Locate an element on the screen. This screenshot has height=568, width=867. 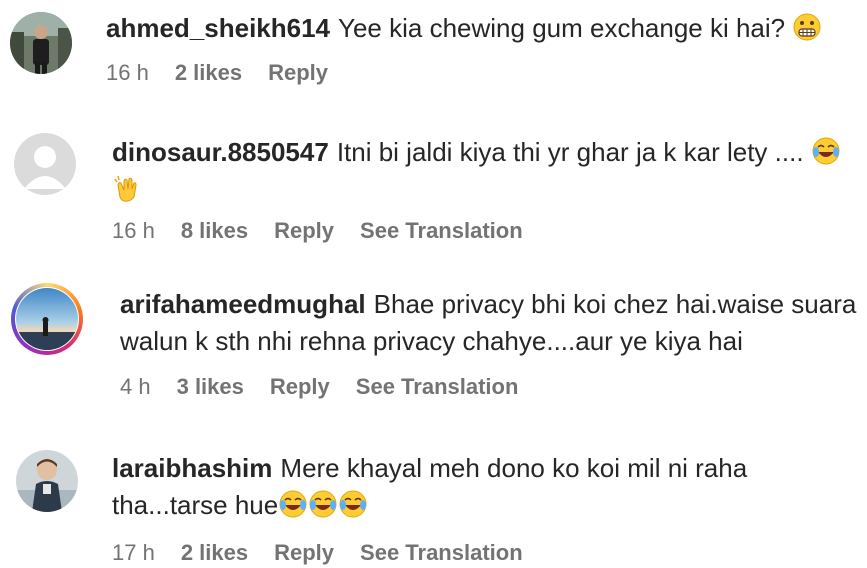
comment-text-row is located at coordinates (489, 189).